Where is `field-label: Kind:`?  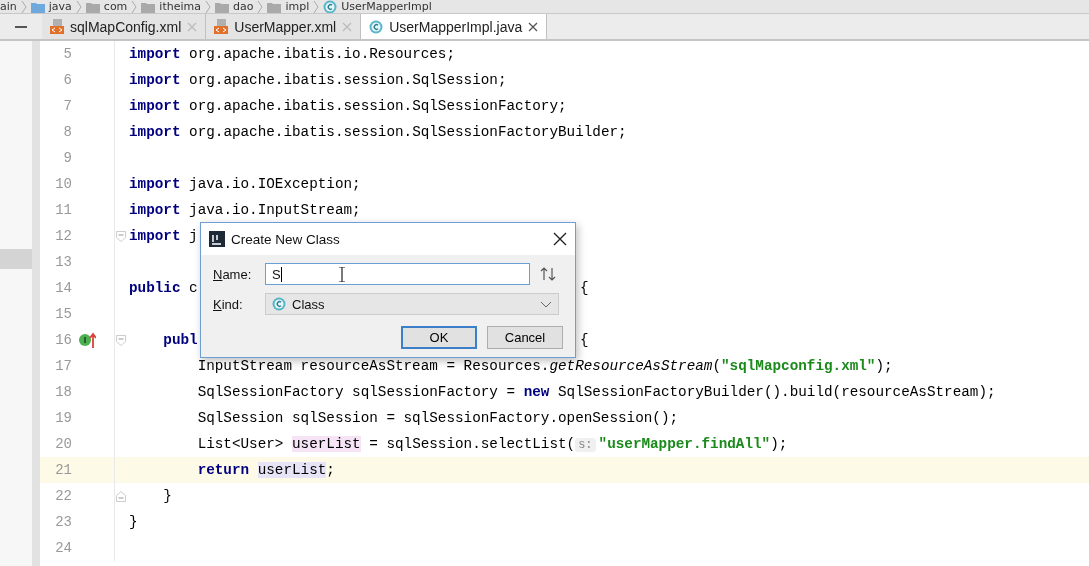 field-label: Kind: is located at coordinates (228, 304).